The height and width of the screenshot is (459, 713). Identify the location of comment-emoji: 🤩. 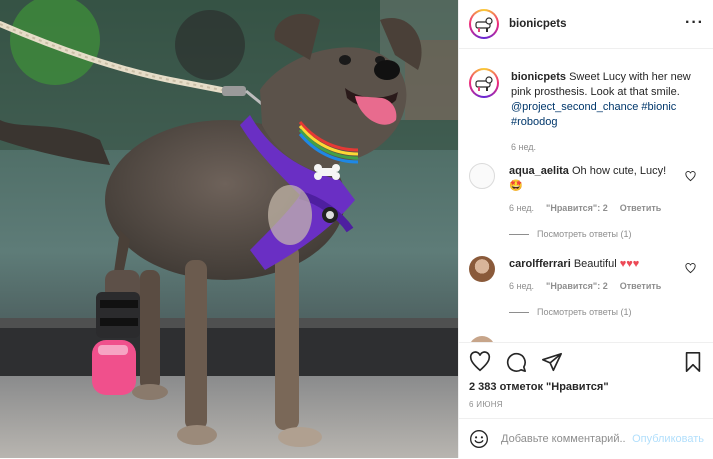
(516, 186).